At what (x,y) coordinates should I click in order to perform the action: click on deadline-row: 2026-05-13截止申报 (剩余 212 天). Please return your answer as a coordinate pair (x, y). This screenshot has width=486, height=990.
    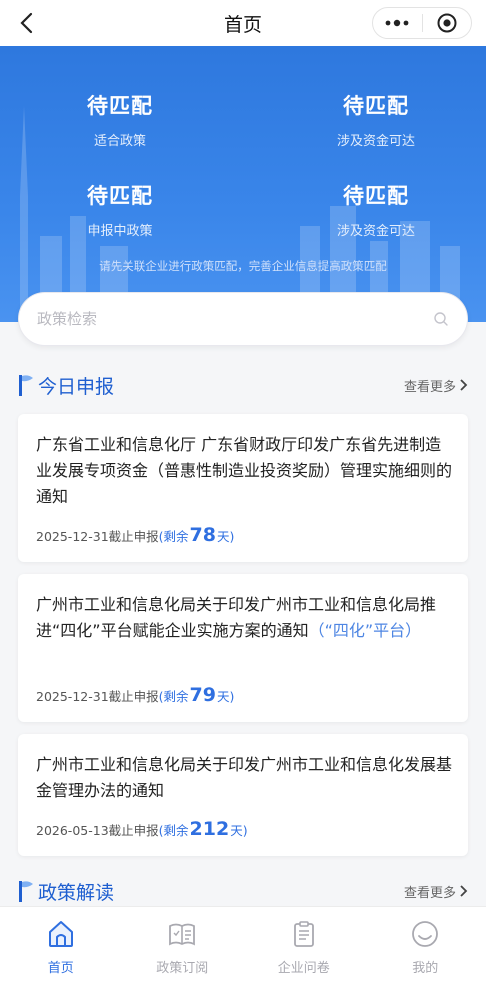
    Looking at the image, I should click on (142, 829).